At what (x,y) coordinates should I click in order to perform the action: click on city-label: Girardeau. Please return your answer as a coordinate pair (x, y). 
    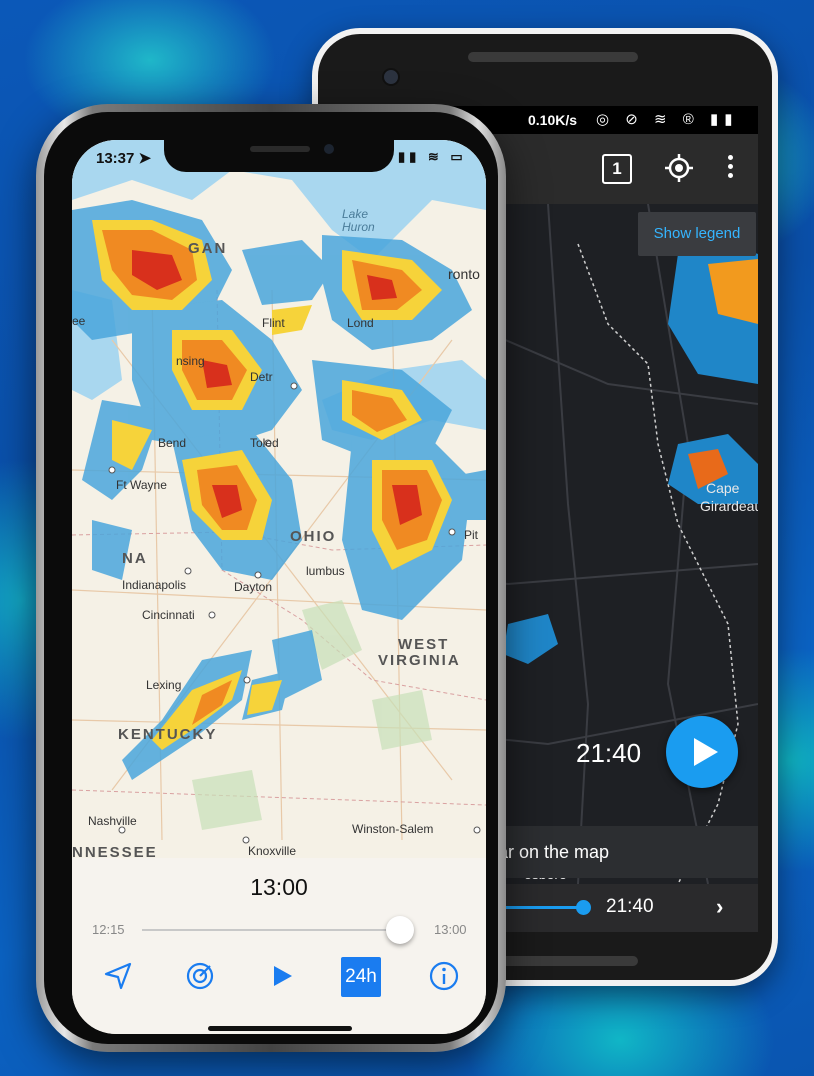
    Looking at the image, I should click on (729, 506).